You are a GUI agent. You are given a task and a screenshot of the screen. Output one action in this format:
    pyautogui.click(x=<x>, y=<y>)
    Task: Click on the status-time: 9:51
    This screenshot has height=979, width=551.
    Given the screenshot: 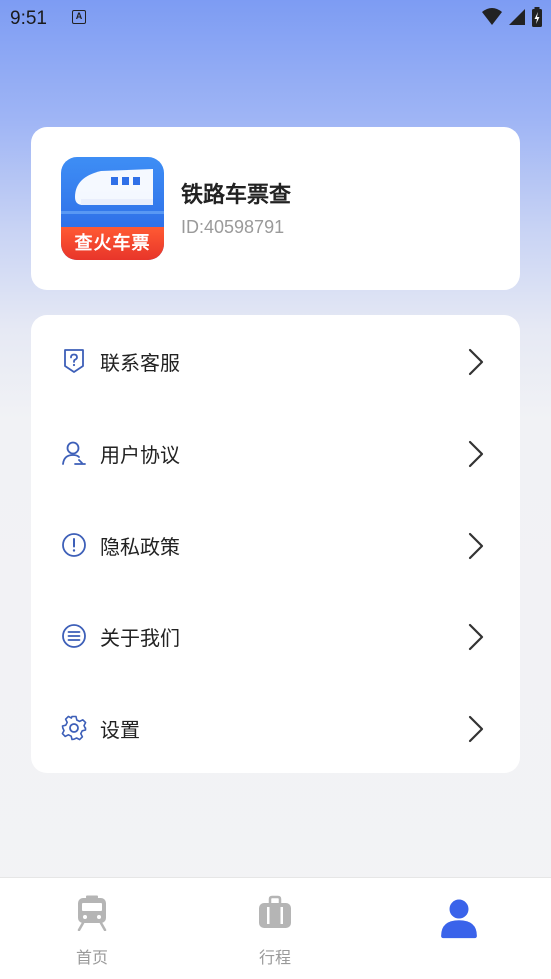 What is the action you would take?
    pyautogui.click(x=28, y=18)
    